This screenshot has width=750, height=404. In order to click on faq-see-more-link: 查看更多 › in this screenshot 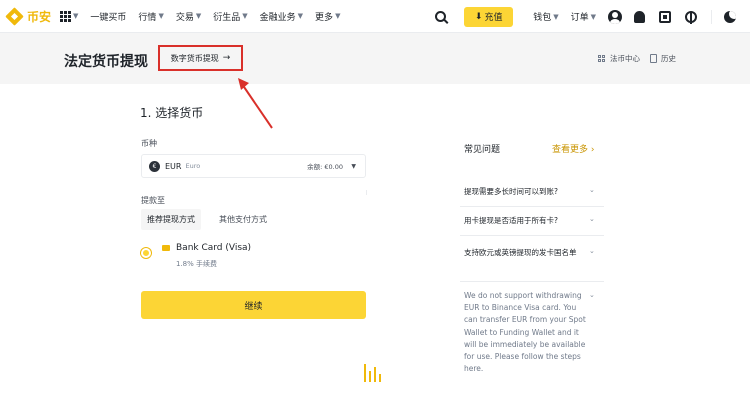, I will do `click(573, 148)`.